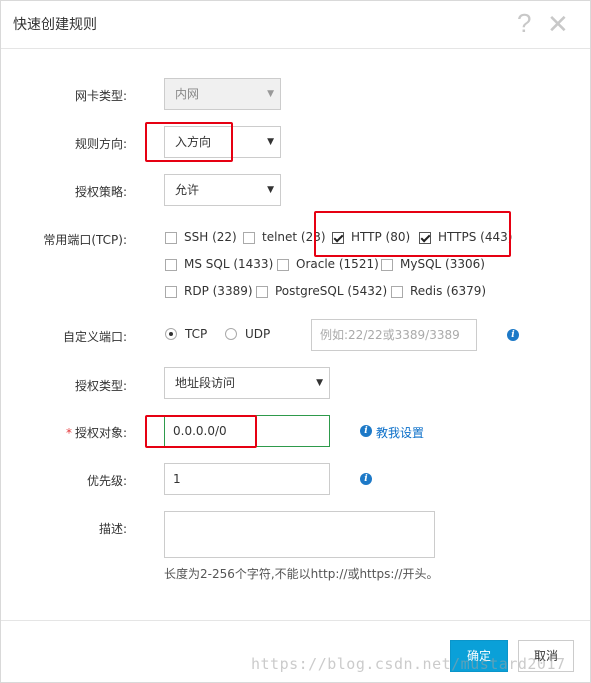  Describe the element at coordinates (187, 190) in the screenshot. I see `policy-value: 允许` at that location.